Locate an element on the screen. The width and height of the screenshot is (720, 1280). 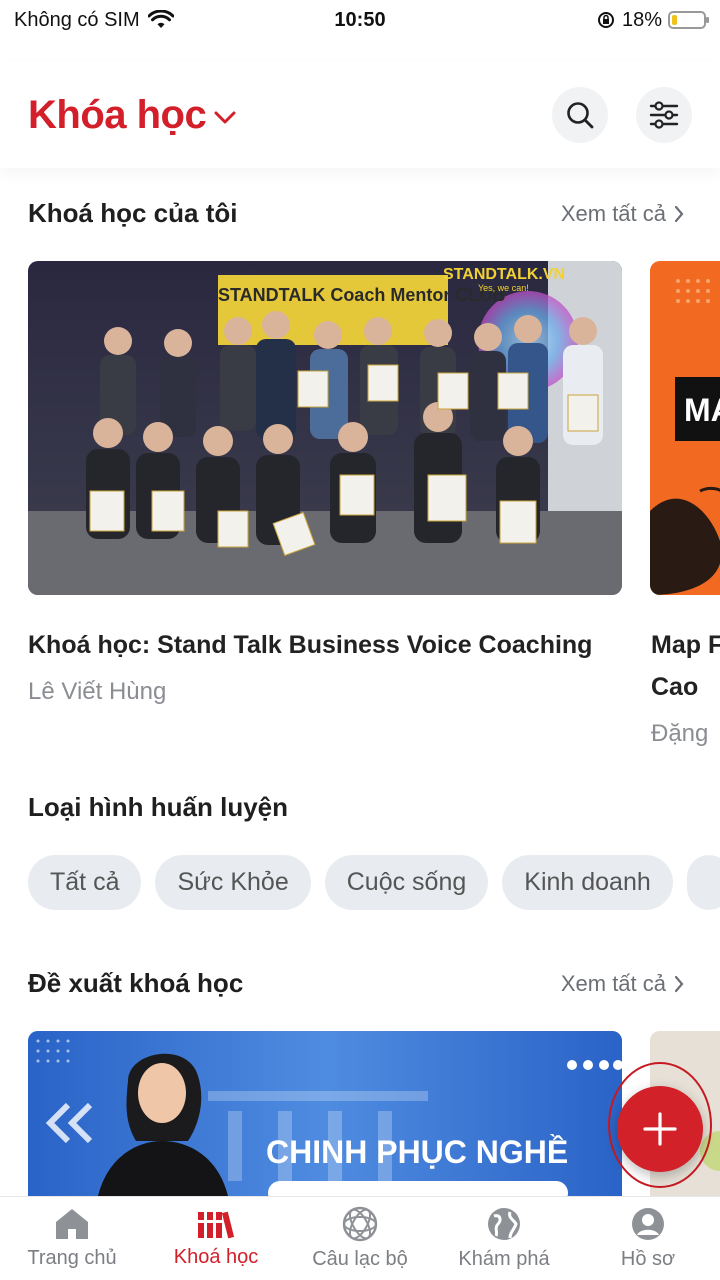
course-title-2-line1: Map F is located at coordinates (685, 645).